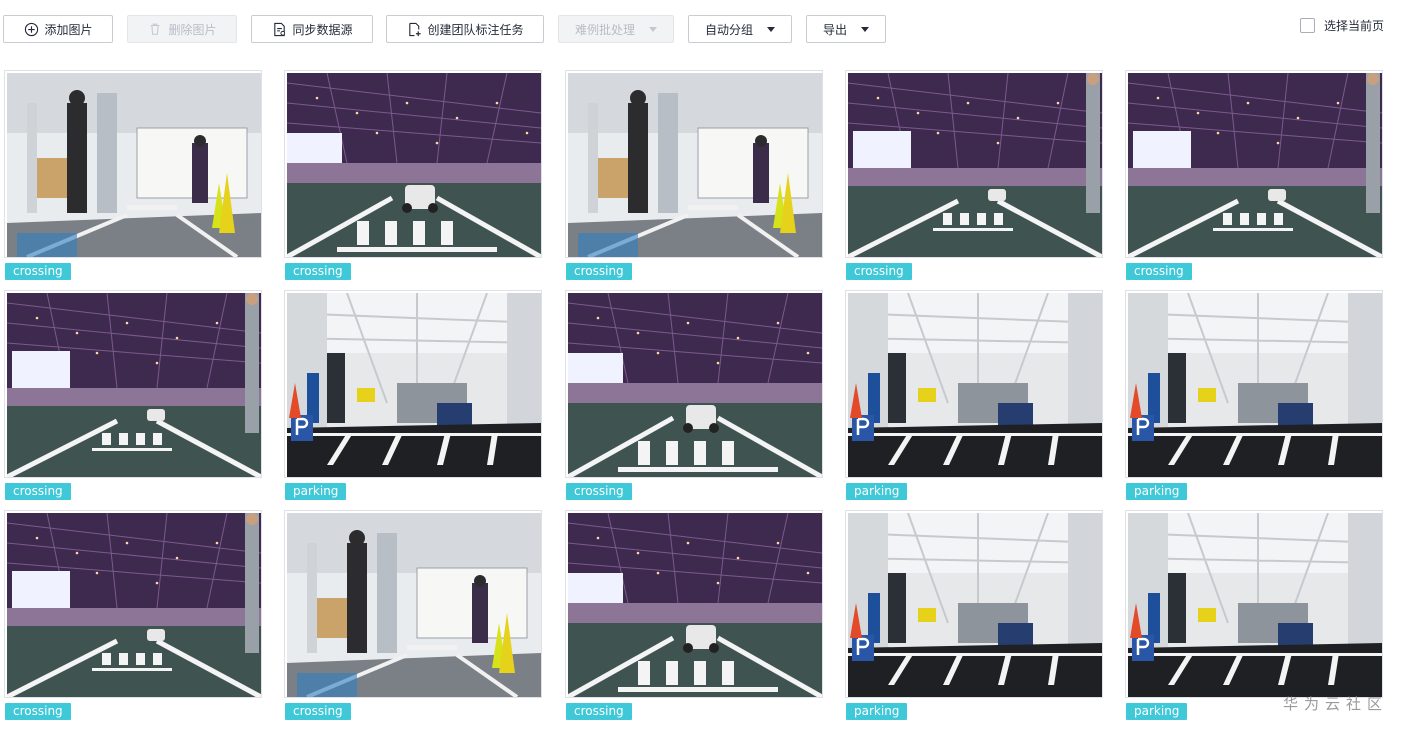 This screenshot has height=729, width=1404. What do you see at coordinates (604, 29) in the screenshot?
I see `hard-case-batch-label: 难例批处理` at bounding box center [604, 29].